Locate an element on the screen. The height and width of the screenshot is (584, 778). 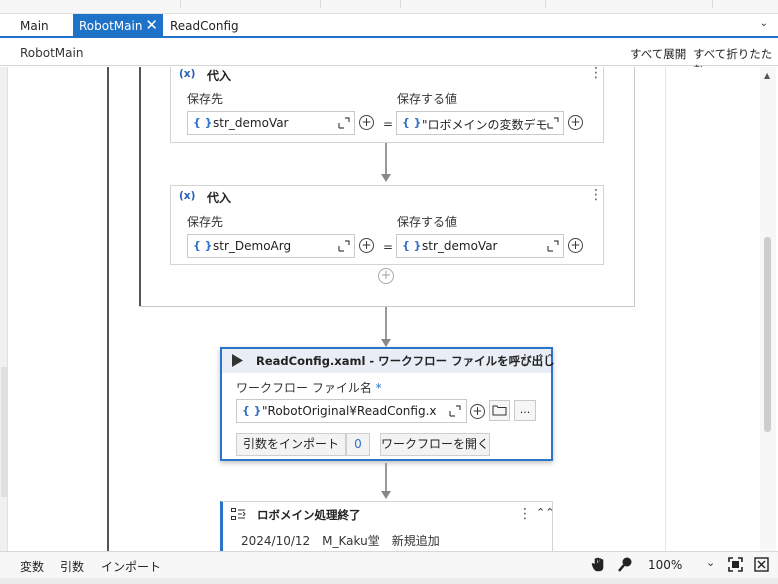
required-mark: * is located at coordinates (378, 388).